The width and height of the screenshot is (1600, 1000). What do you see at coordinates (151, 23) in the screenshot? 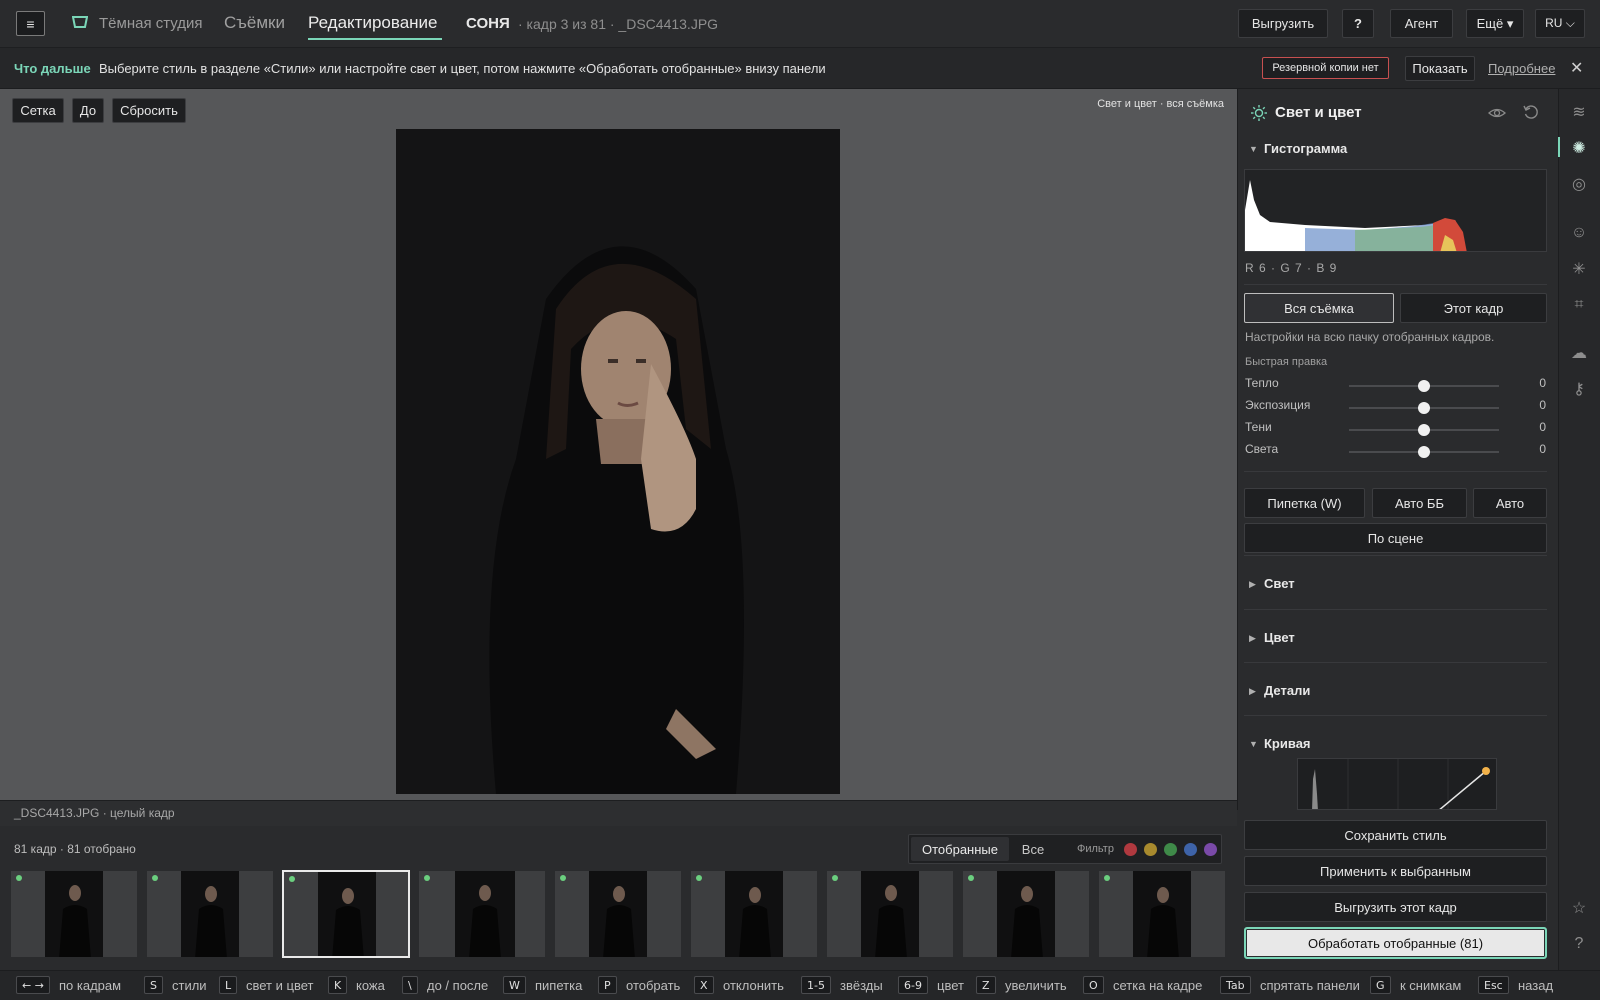
I see `studio-name: Тёмная студия` at bounding box center [151, 23].